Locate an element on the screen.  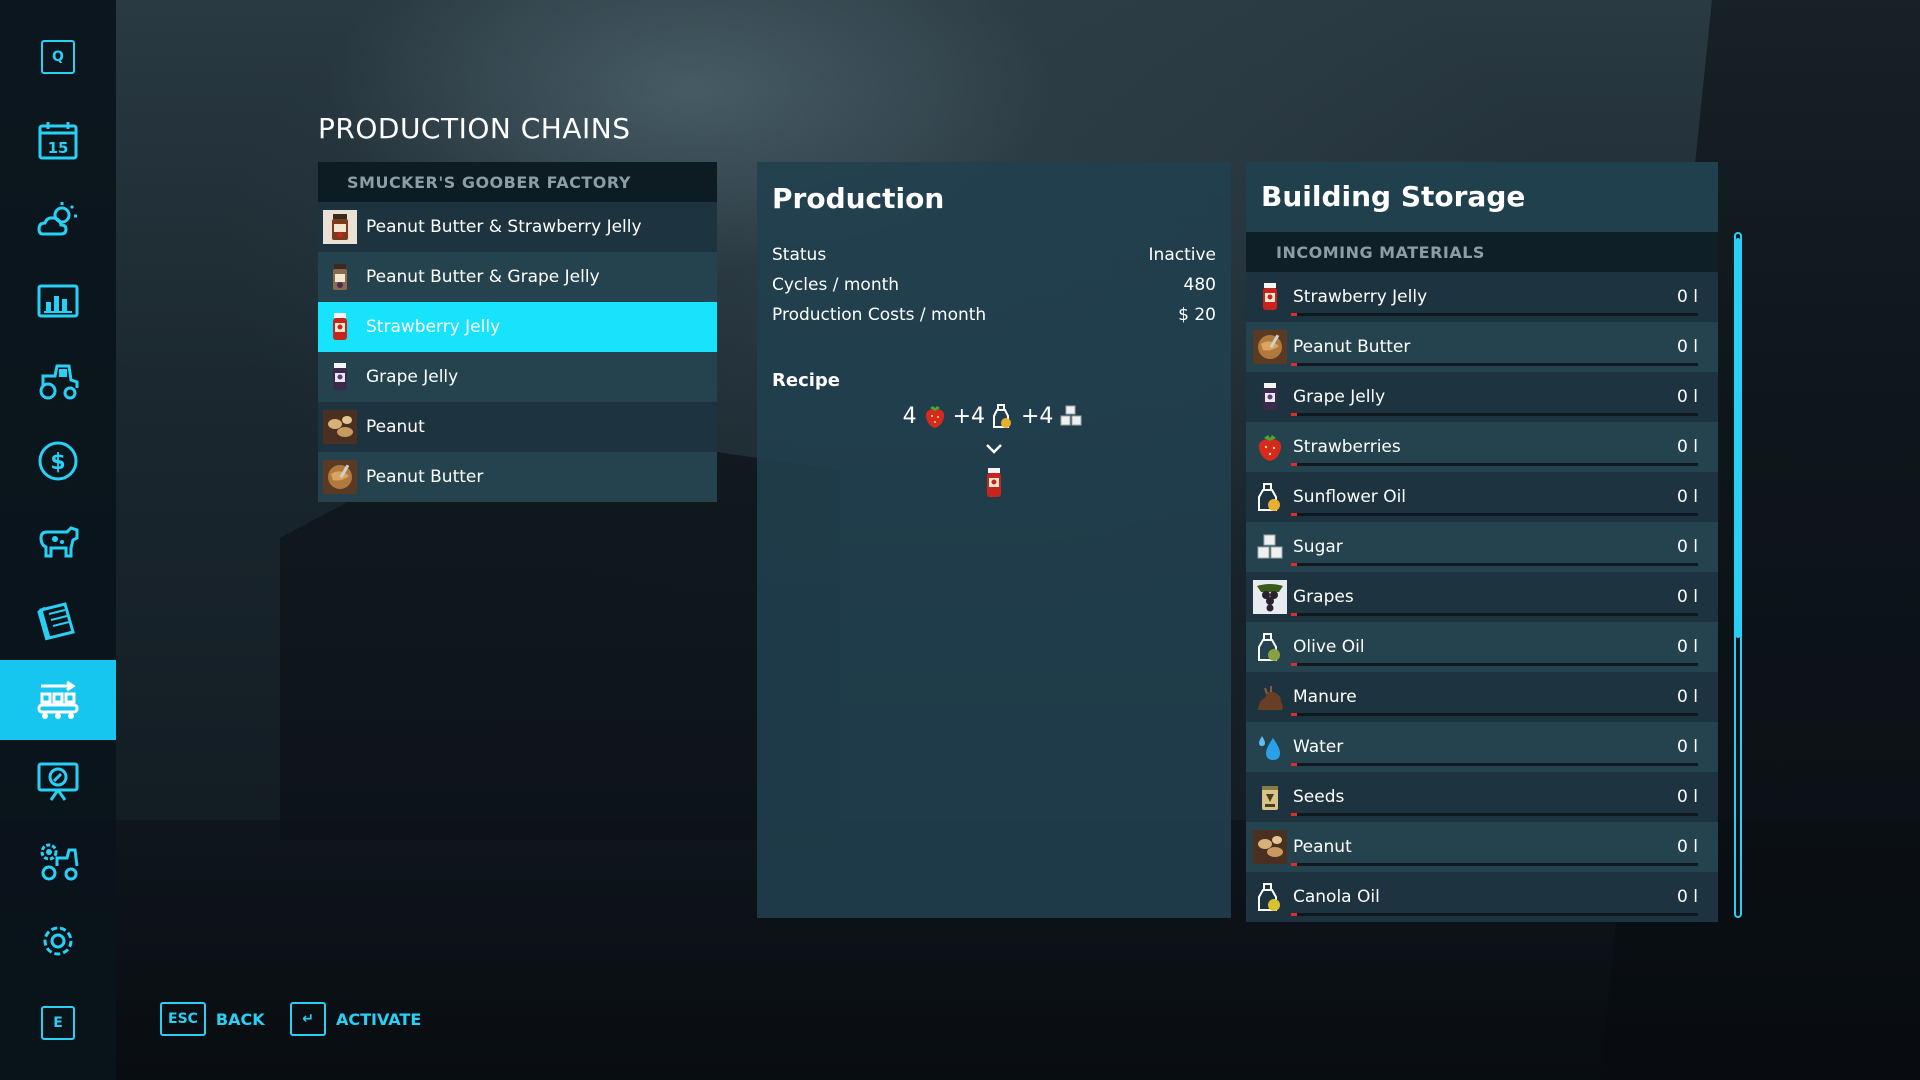
chain-item-strawberry-jelly: Strawberry Jelly is located at coordinates (517, 327).